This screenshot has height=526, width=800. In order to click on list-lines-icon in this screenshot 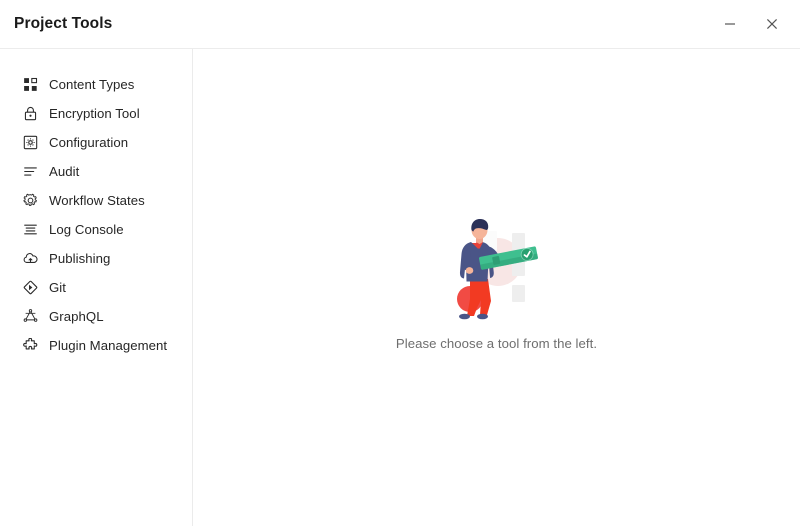, I will do `click(30, 171)`.